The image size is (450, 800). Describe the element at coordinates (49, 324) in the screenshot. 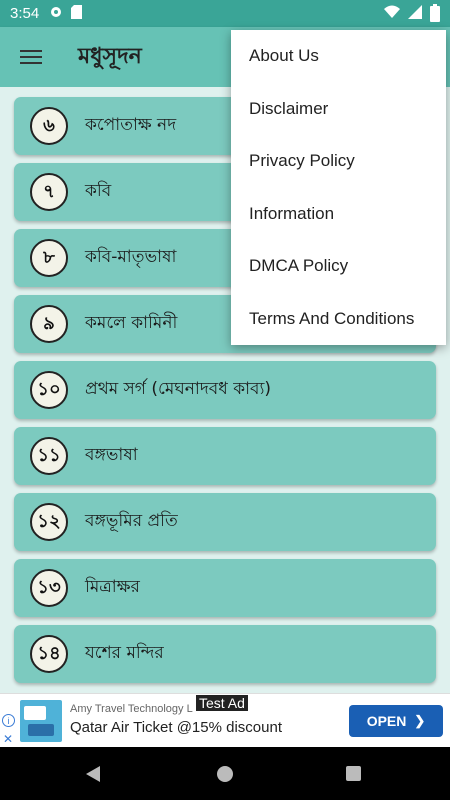

I see `item-number-badge: ৯` at that location.